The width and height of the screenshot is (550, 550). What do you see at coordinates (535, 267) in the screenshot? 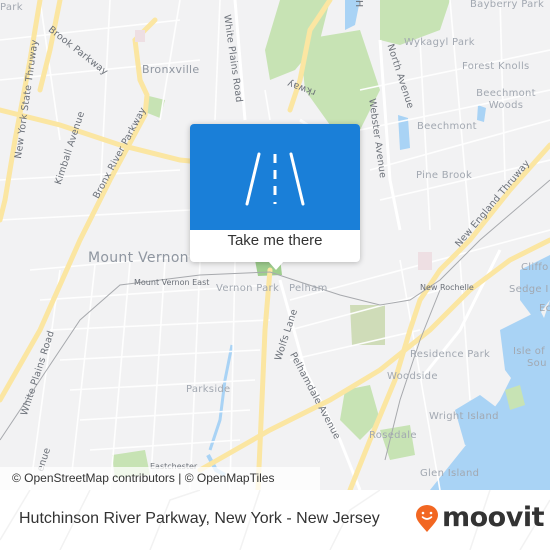
I see `map-label-clifford: Cliffo` at bounding box center [535, 267].